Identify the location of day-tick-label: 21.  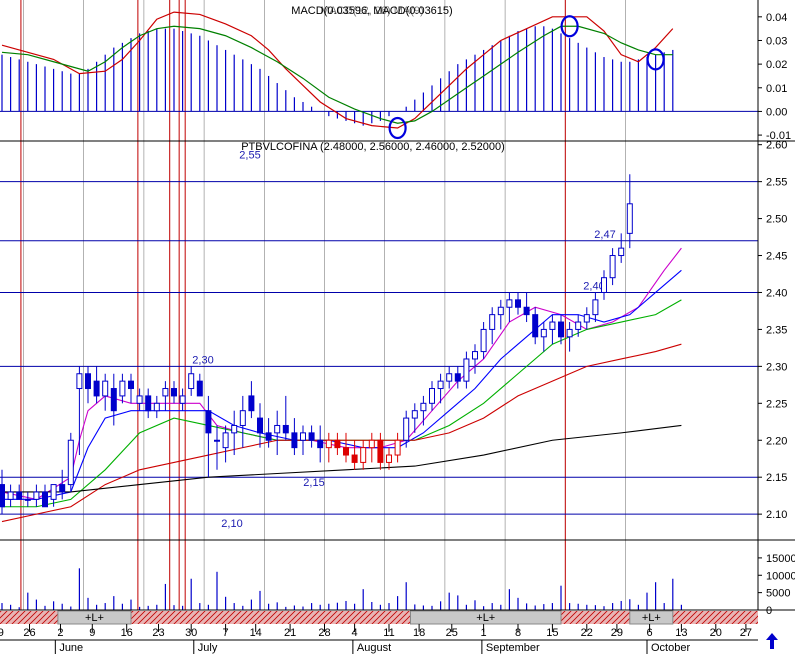
(290, 633).